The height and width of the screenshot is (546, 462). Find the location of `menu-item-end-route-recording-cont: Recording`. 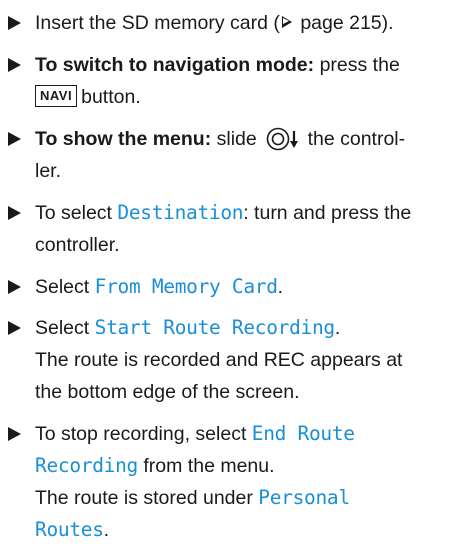

menu-item-end-route-recording-cont: Recording is located at coordinates (86, 465).